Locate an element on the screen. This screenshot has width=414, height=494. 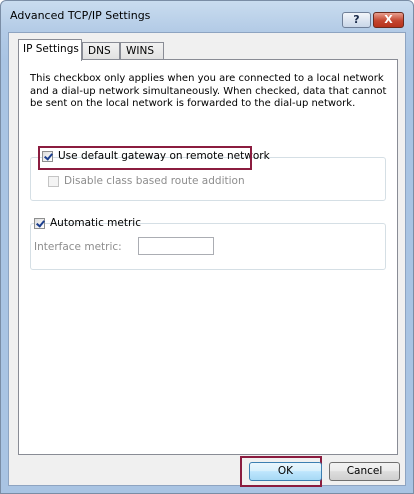
checkbox-unchecked-icon is located at coordinates (53, 181).